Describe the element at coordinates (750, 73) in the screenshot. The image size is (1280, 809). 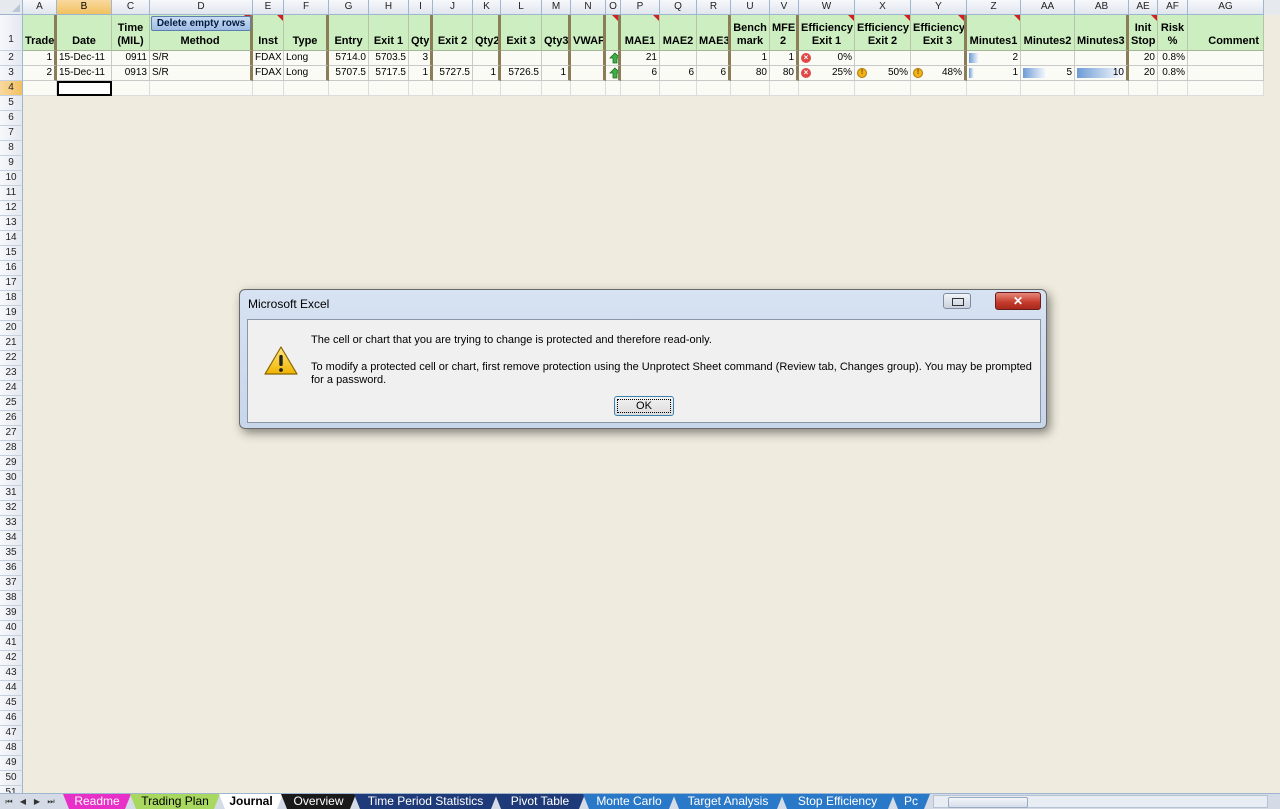
I see `cell-u3: 80` at that location.